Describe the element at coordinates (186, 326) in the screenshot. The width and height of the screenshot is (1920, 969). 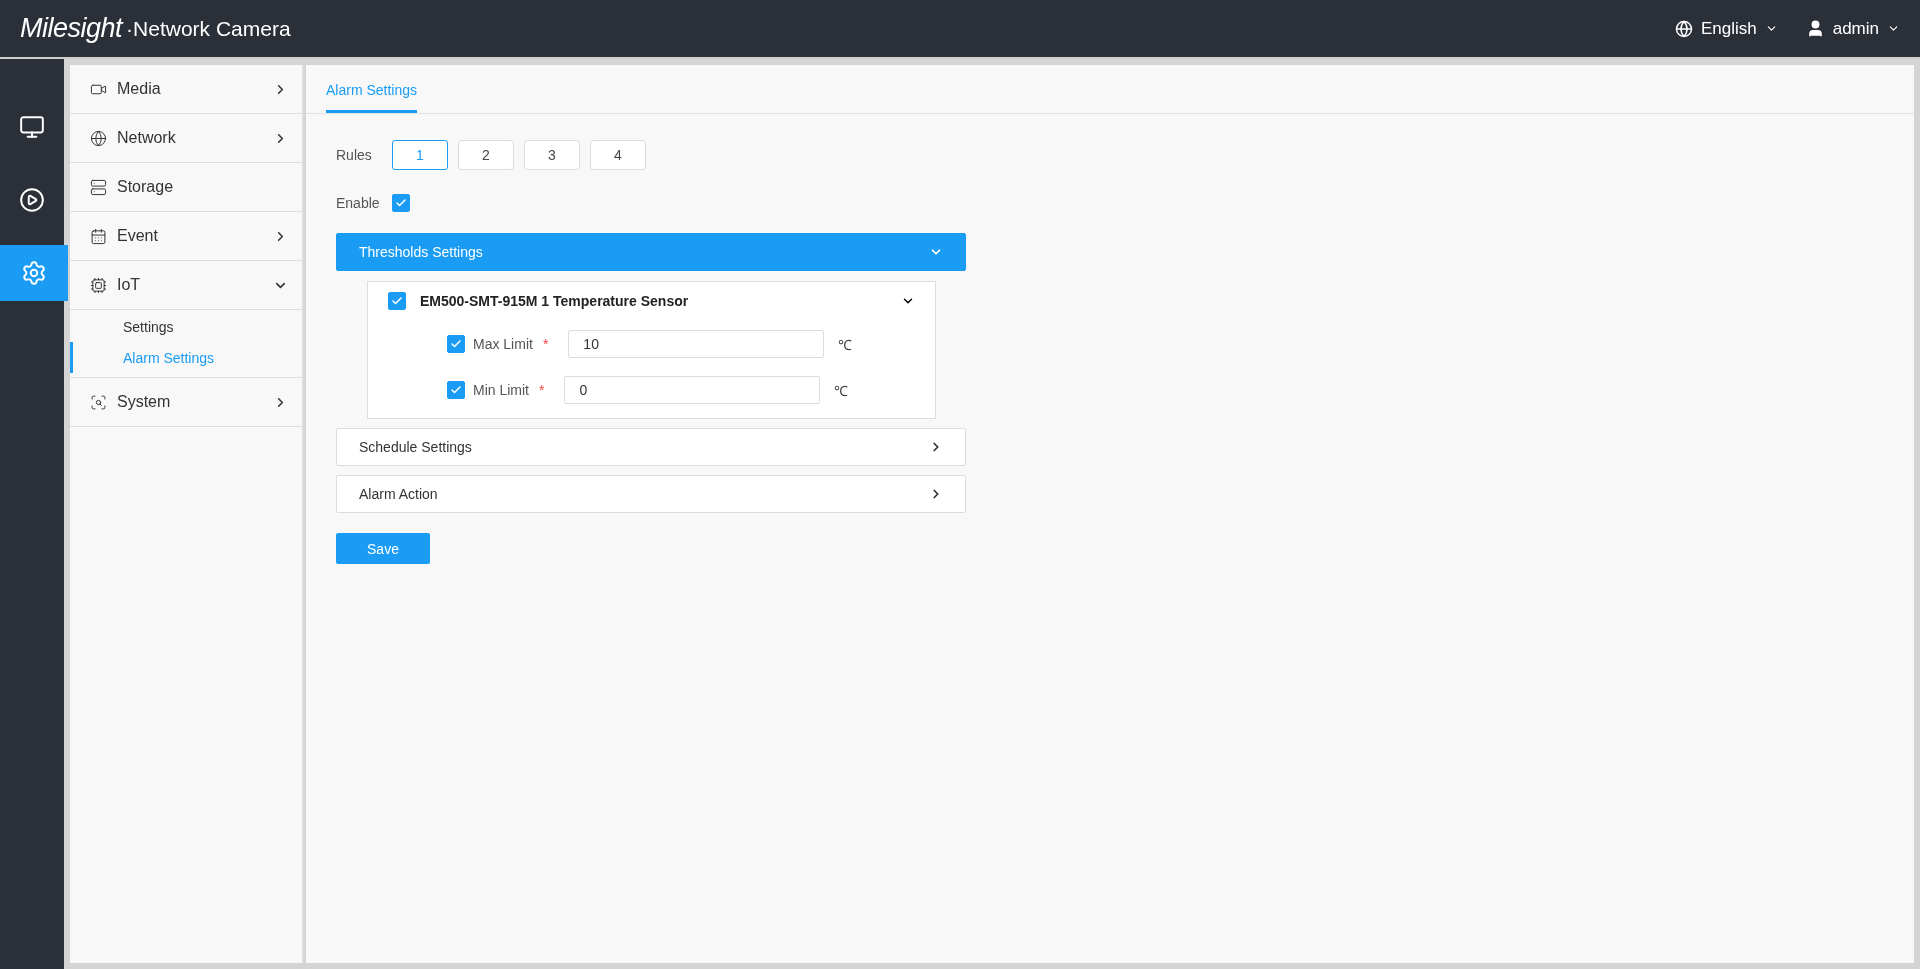
I see `submenu-item: Settings` at that location.